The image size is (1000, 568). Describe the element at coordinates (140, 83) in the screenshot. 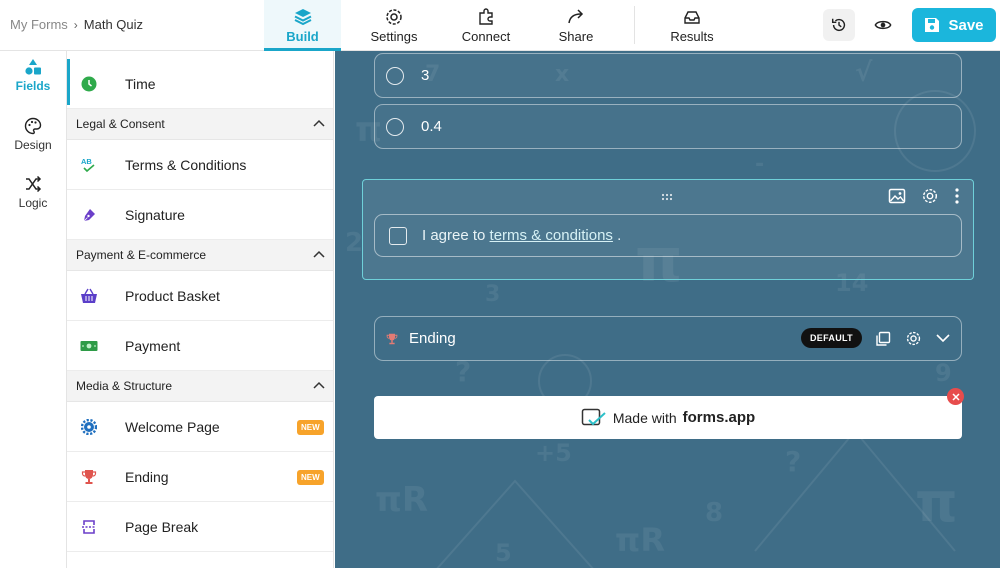

I see `field-label: Time` at that location.